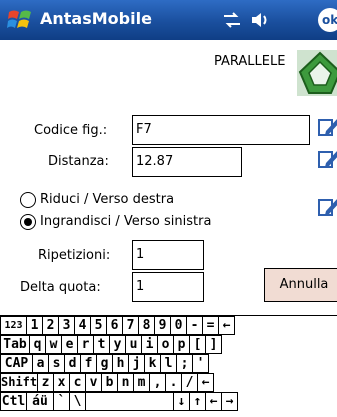 This screenshot has height=417, width=337. What do you see at coordinates (77, 401) in the screenshot?
I see `key: \` at bounding box center [77, 401].